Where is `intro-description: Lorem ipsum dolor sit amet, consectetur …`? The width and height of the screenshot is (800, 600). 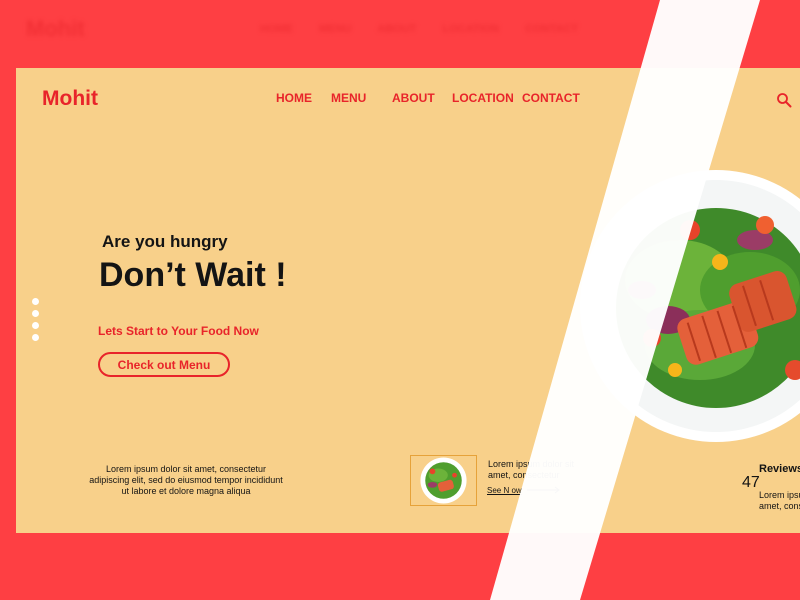 intro-description: Lorem ipsum dolor sit amet, consectetur … is located at coordinates (186, 480).